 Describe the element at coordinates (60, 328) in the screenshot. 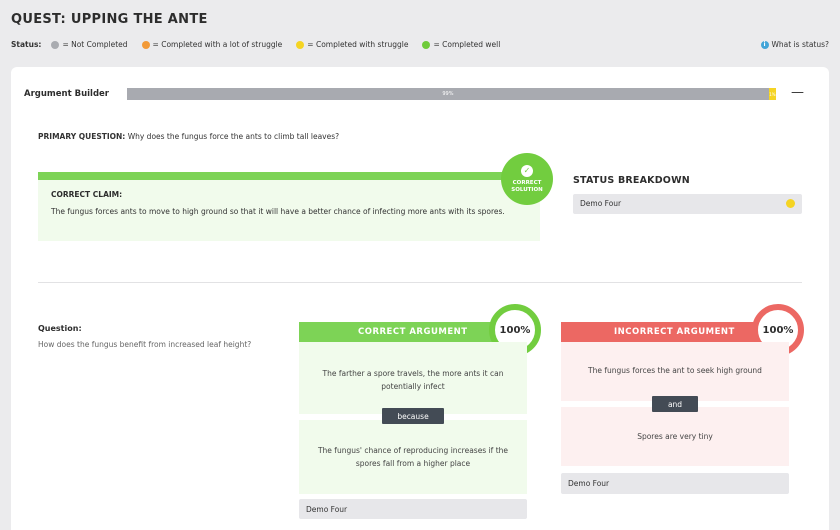

I see `question-label: Question:` at that location.